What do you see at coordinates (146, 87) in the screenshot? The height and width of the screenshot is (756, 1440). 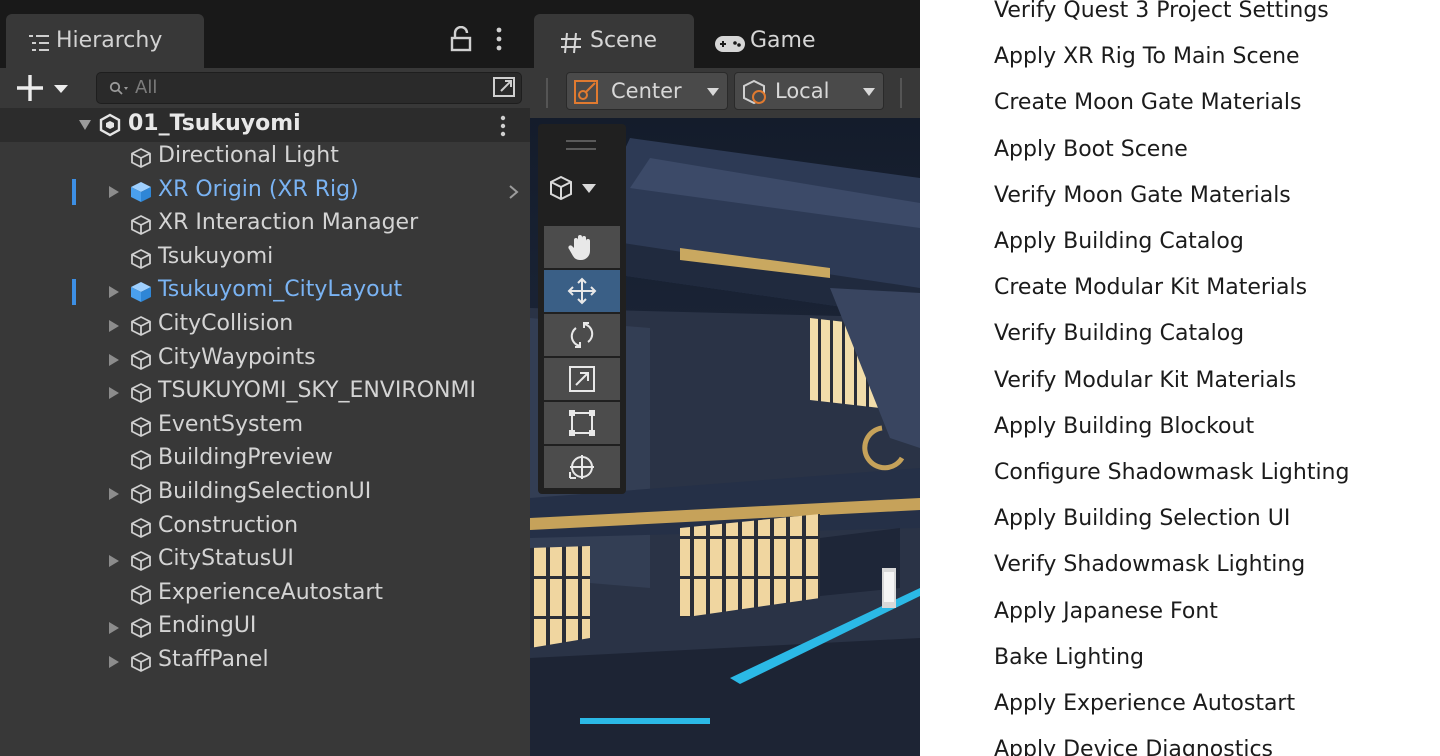 I see `search-placeholder: All` at bounding box center [146, 87].